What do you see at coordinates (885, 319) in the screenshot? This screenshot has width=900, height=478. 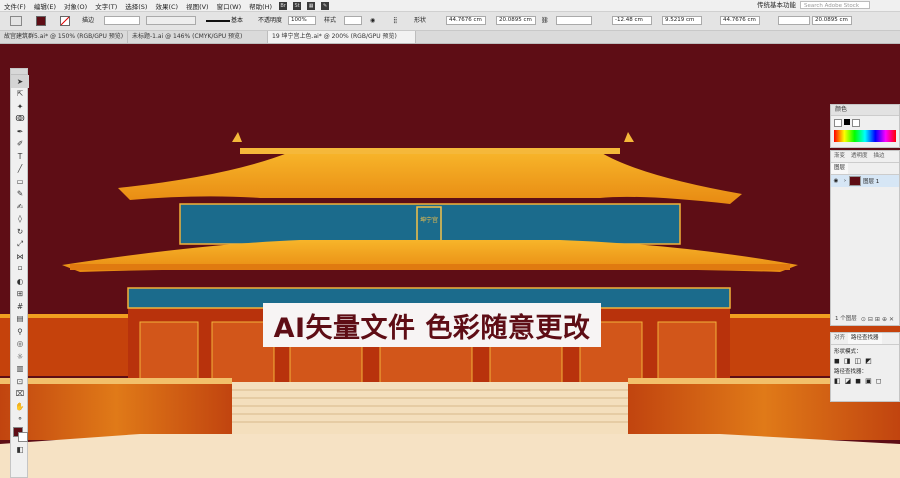 I see `new-layer-icon: ⊕` at bounding box center [885, 319].